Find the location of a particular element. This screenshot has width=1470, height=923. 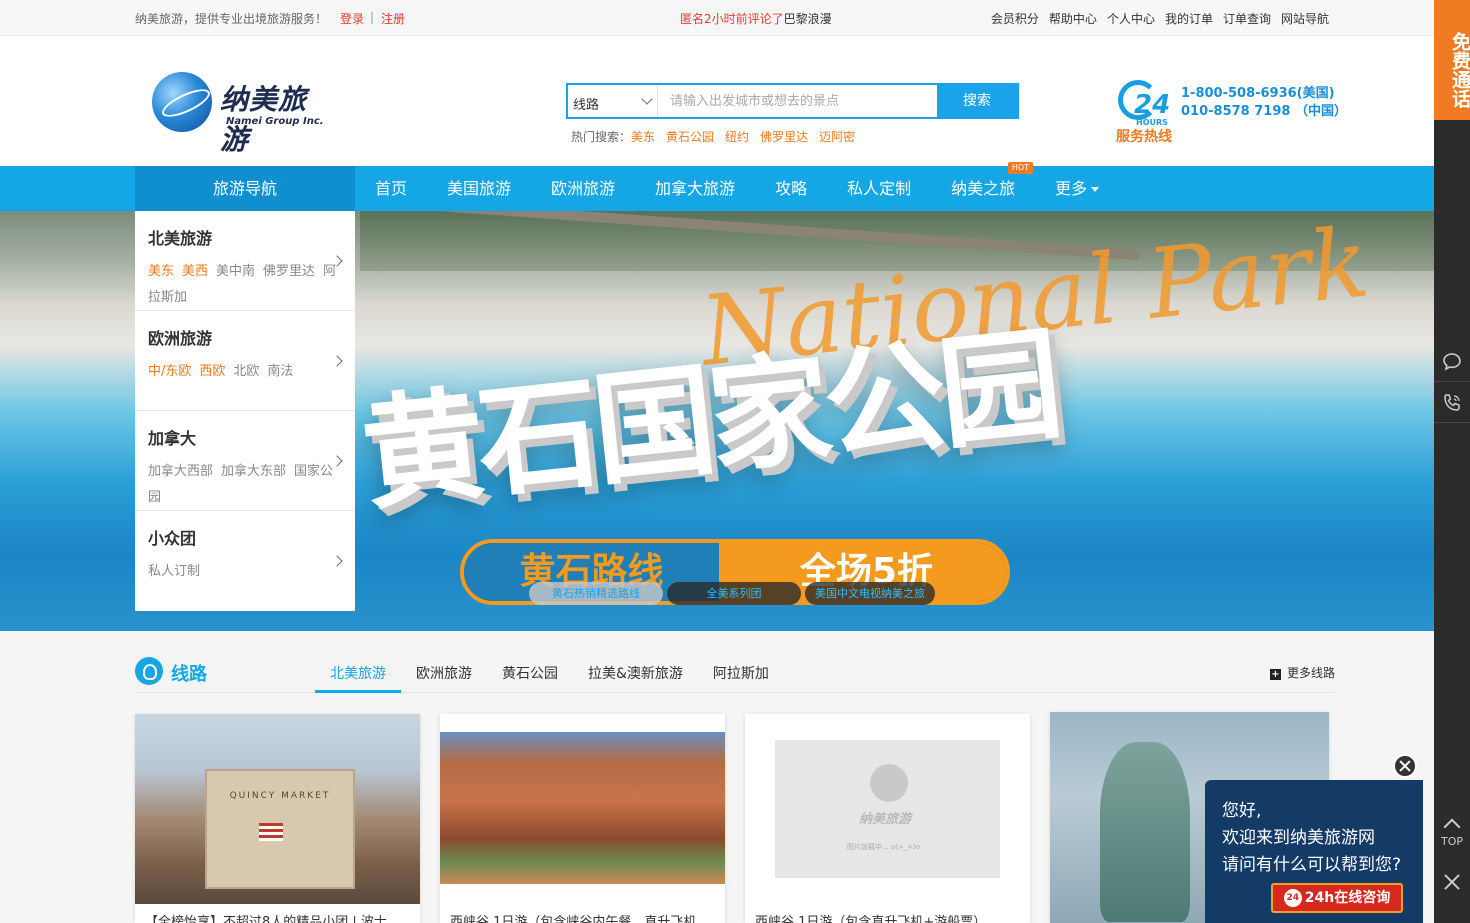

tab-alaska: 阿拉斯加 is located at coordinates (741, 670).